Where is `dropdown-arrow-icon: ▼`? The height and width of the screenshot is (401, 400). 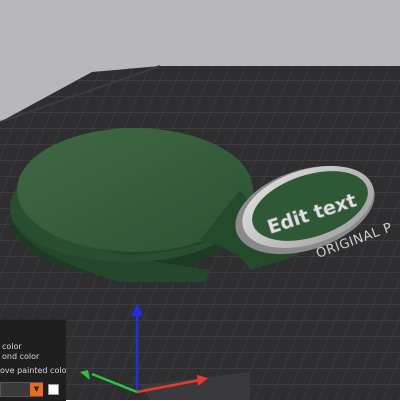
dropdown-arrow-icon: ▼ is located at coordinates (36, 389).